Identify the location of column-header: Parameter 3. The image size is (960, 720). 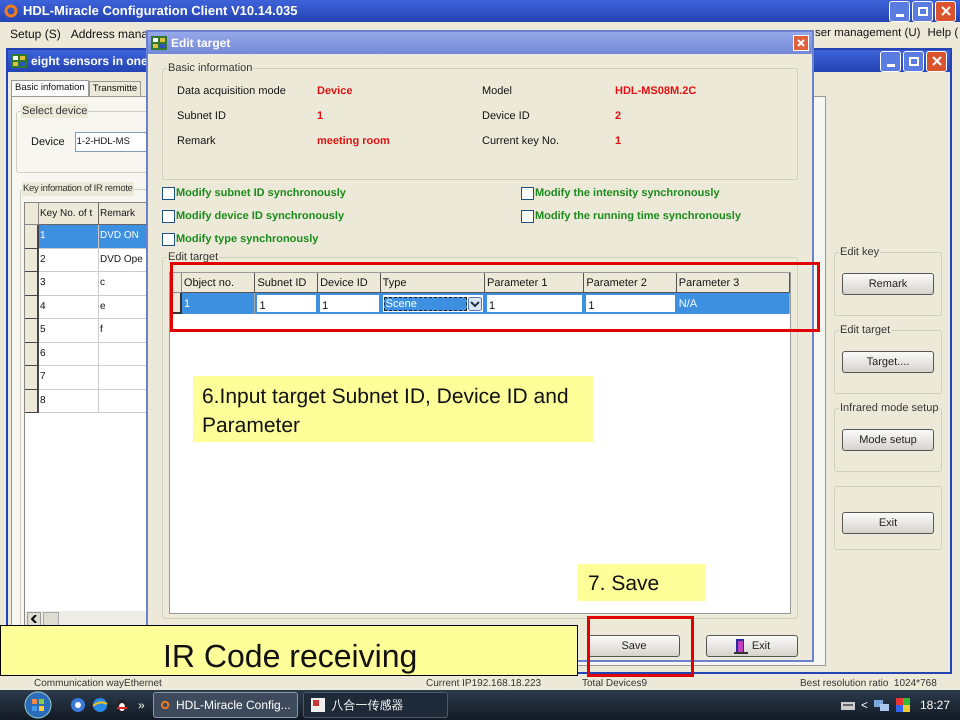
(733, 283).